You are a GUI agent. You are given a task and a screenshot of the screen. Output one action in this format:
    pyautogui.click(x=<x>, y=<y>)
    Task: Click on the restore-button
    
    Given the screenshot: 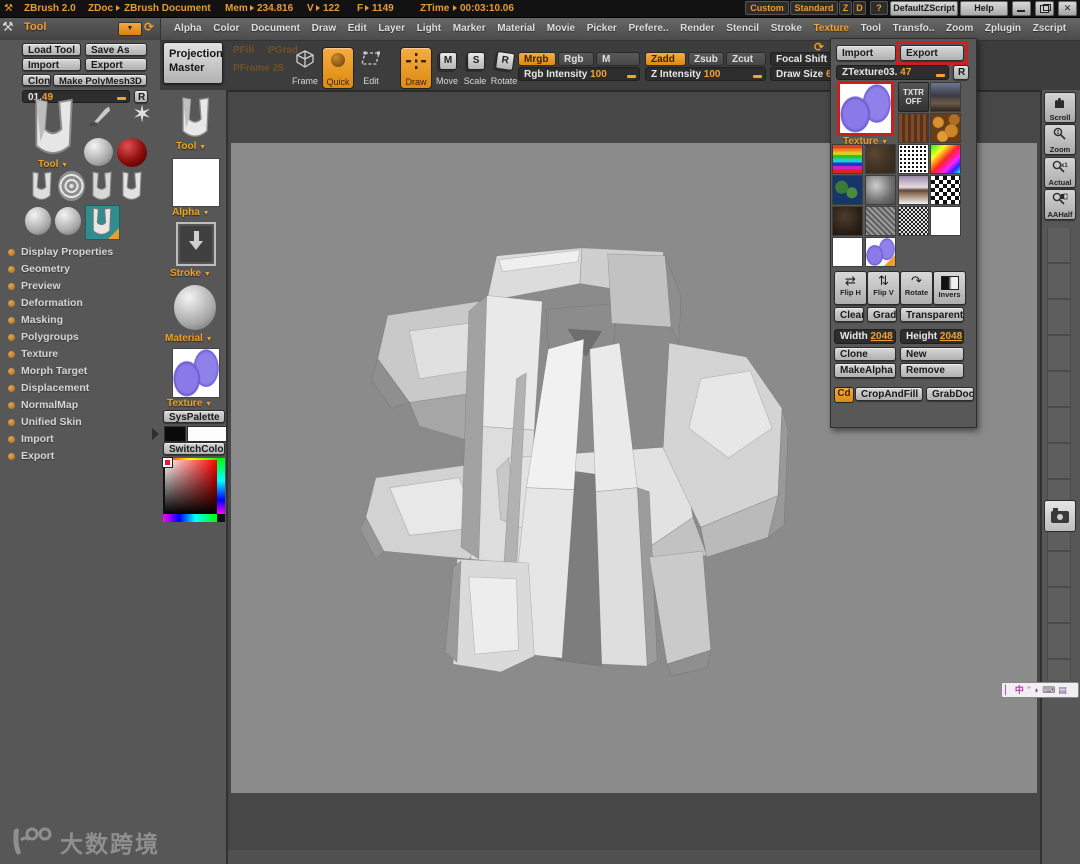 What is the action you would take?
    pyautogui.click(x=1044, y=8)
    